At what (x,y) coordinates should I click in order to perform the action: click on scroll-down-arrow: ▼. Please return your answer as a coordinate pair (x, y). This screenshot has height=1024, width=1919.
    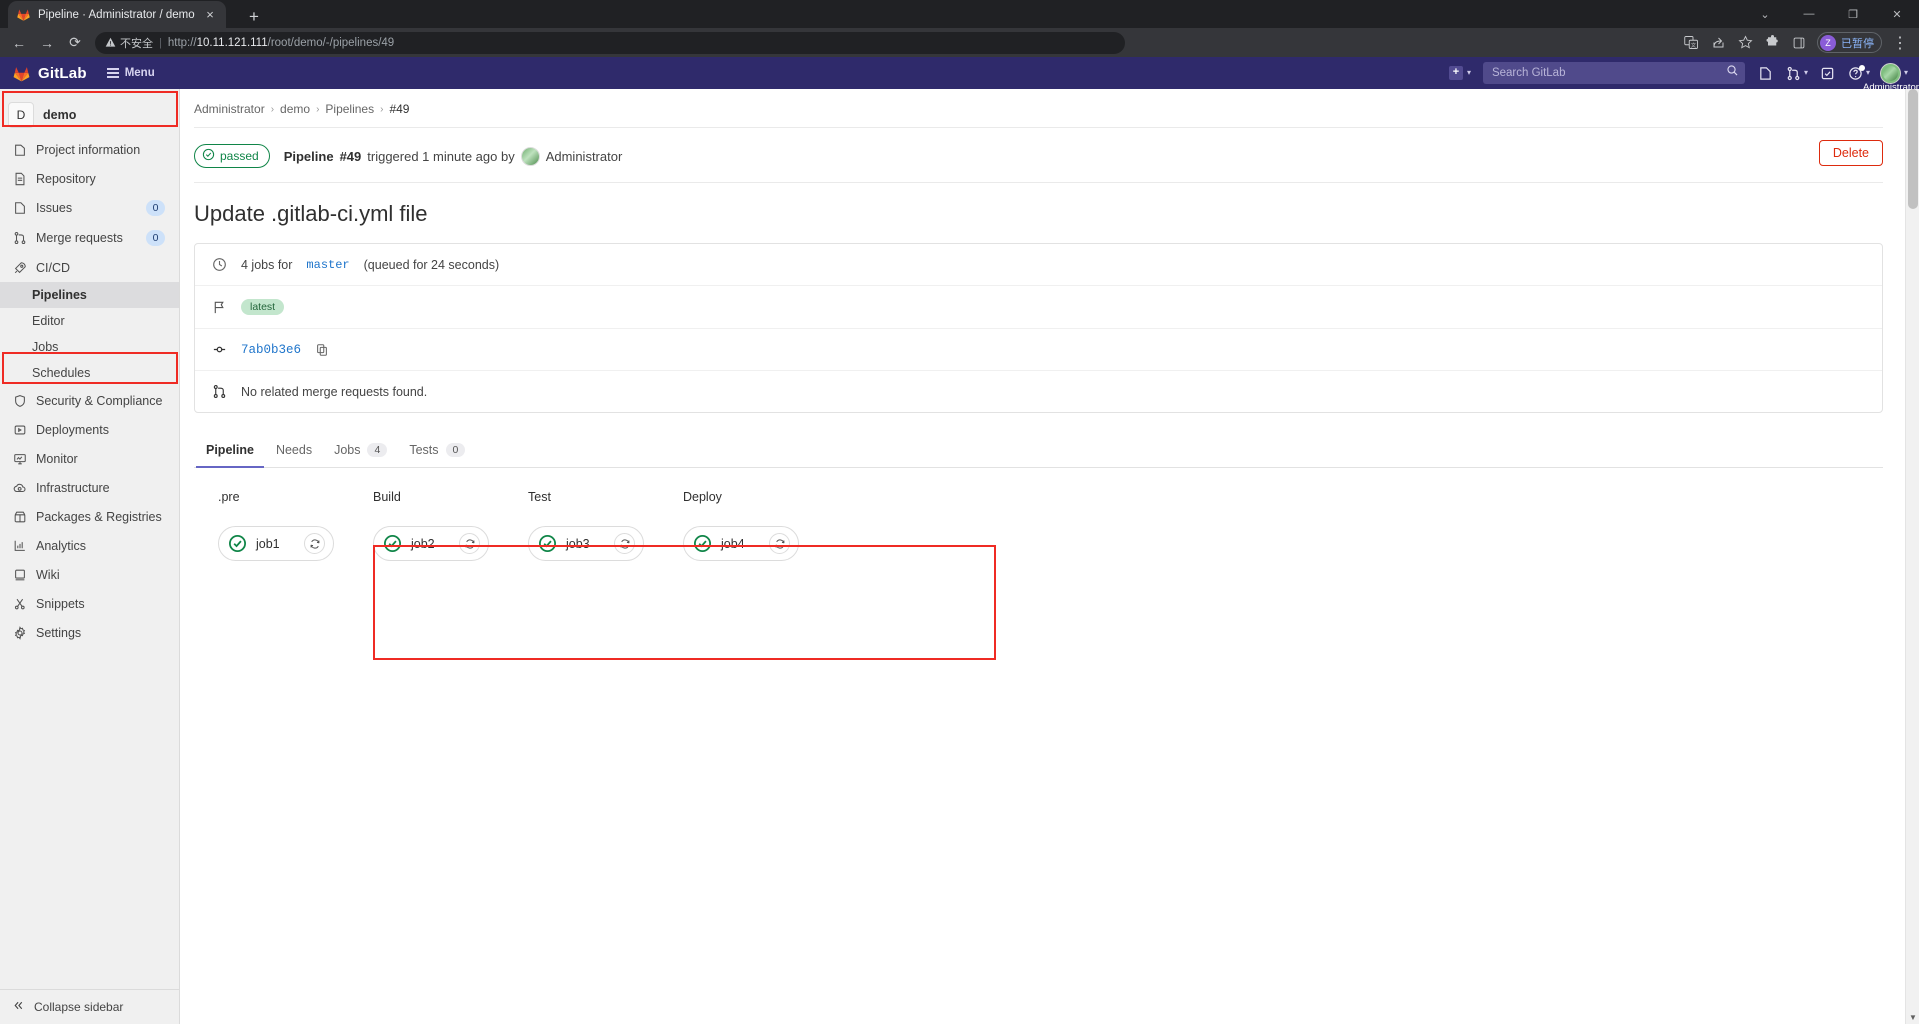
    Looking at the image, I should click on (1912, 1017).